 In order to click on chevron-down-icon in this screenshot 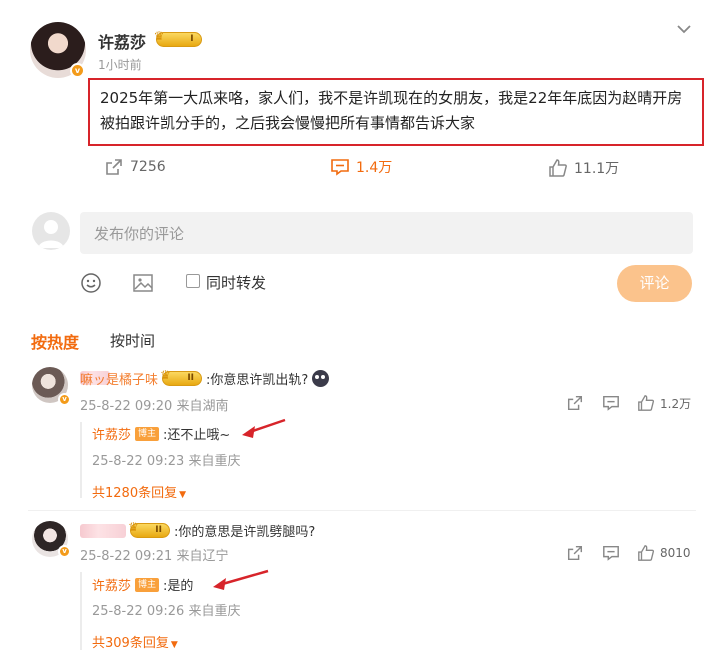, I will do `click(684, 29)`.